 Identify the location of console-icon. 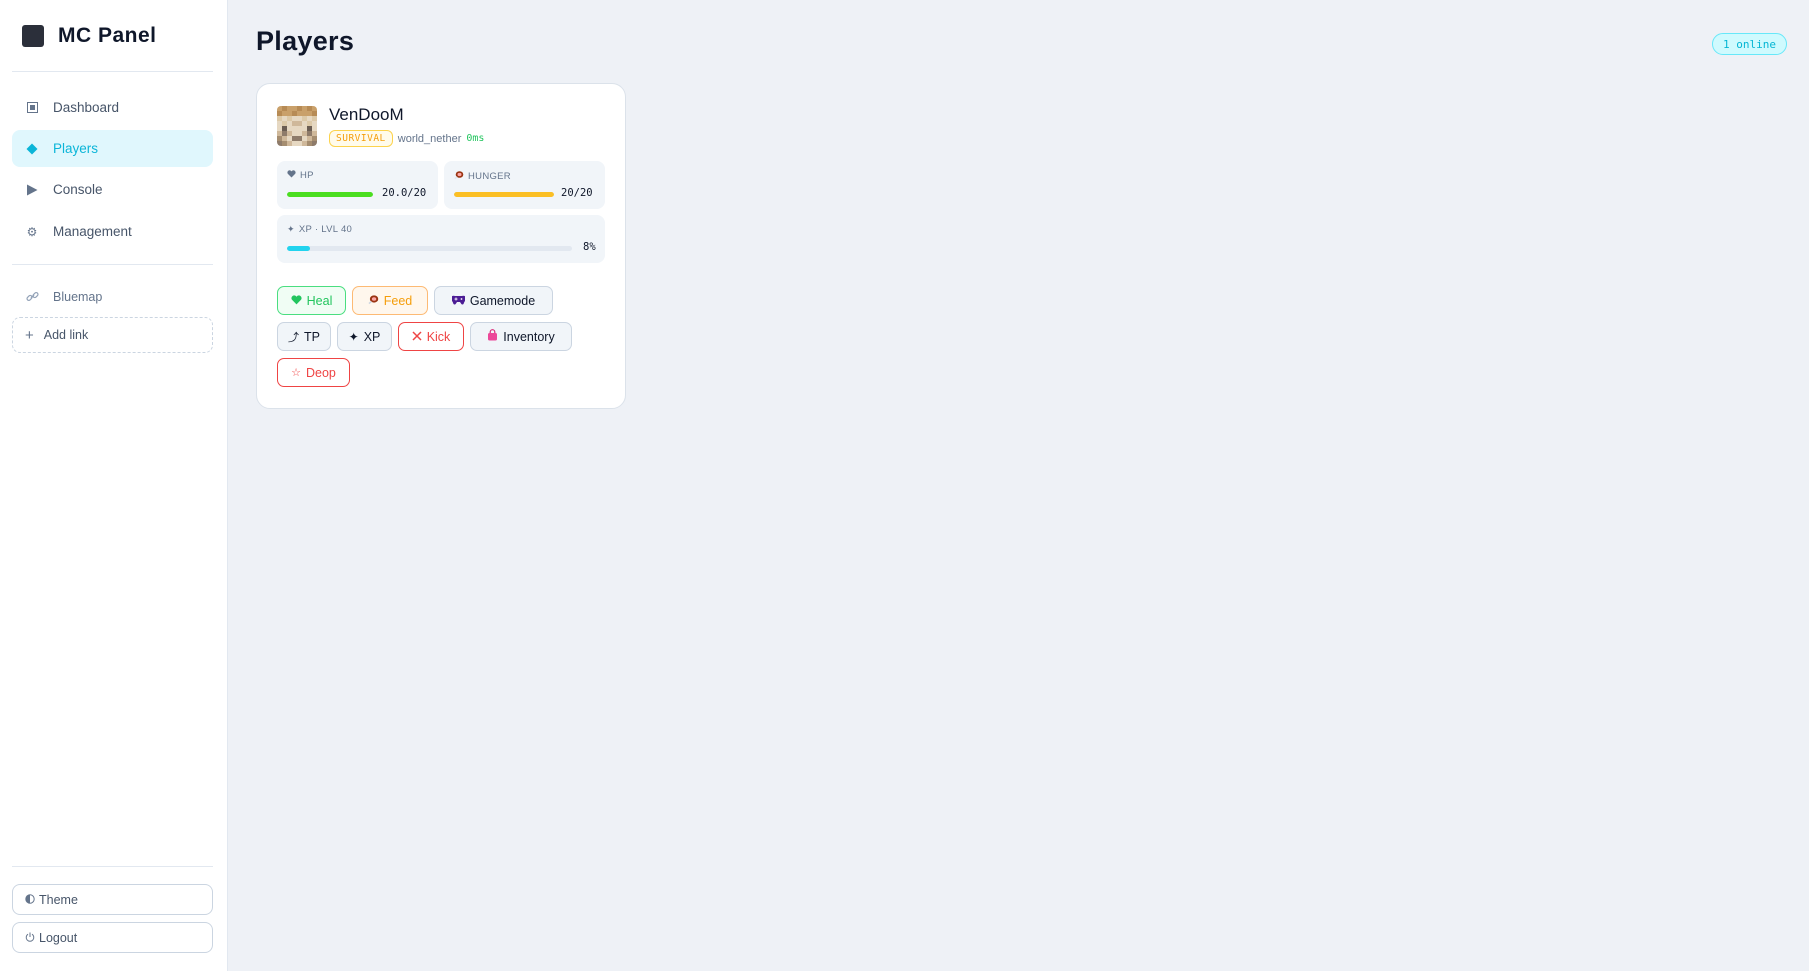
(32, 190).